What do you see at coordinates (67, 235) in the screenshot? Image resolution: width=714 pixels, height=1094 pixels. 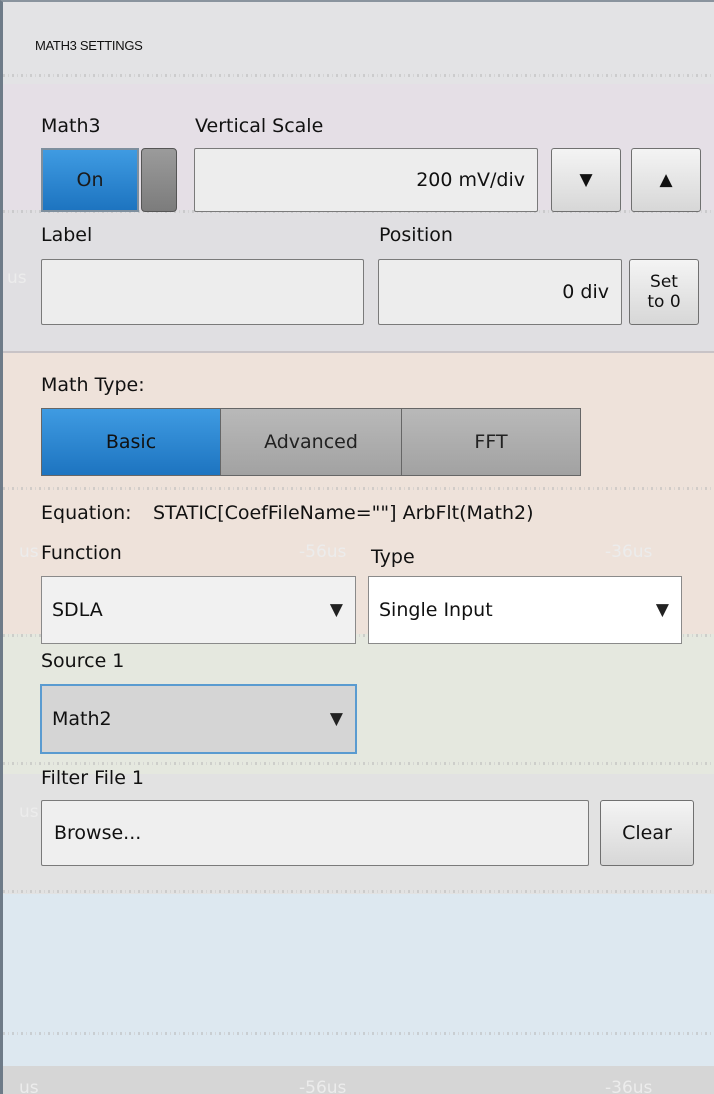 I see `label-field-label: Label` at bounding box center [67, 235].